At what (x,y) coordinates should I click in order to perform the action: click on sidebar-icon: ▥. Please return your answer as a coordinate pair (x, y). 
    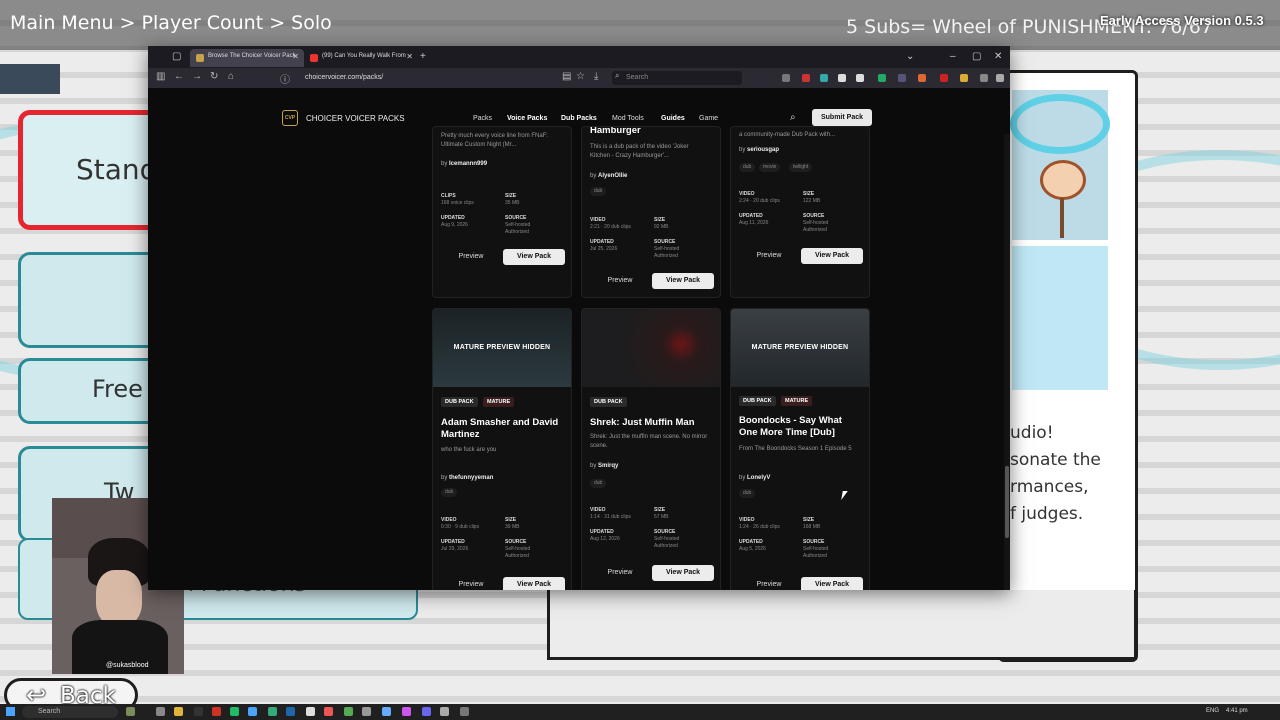
    Looking at the image, I should click on (160, 76).